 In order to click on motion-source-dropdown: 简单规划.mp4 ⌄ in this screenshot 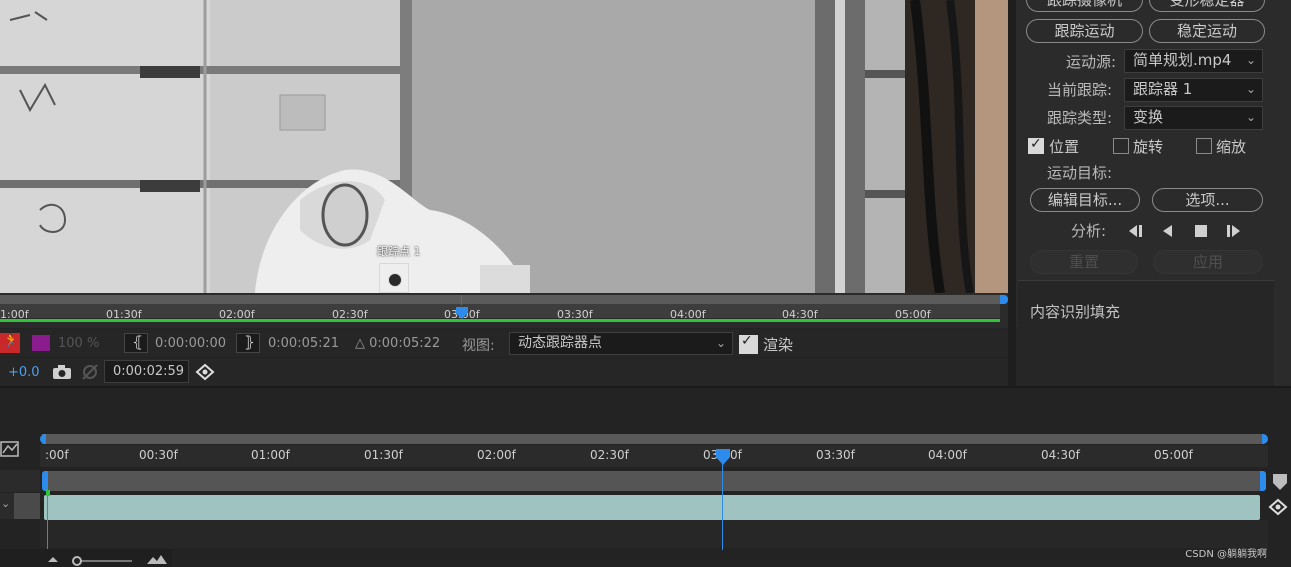, I will do `click(1193, 61)`.